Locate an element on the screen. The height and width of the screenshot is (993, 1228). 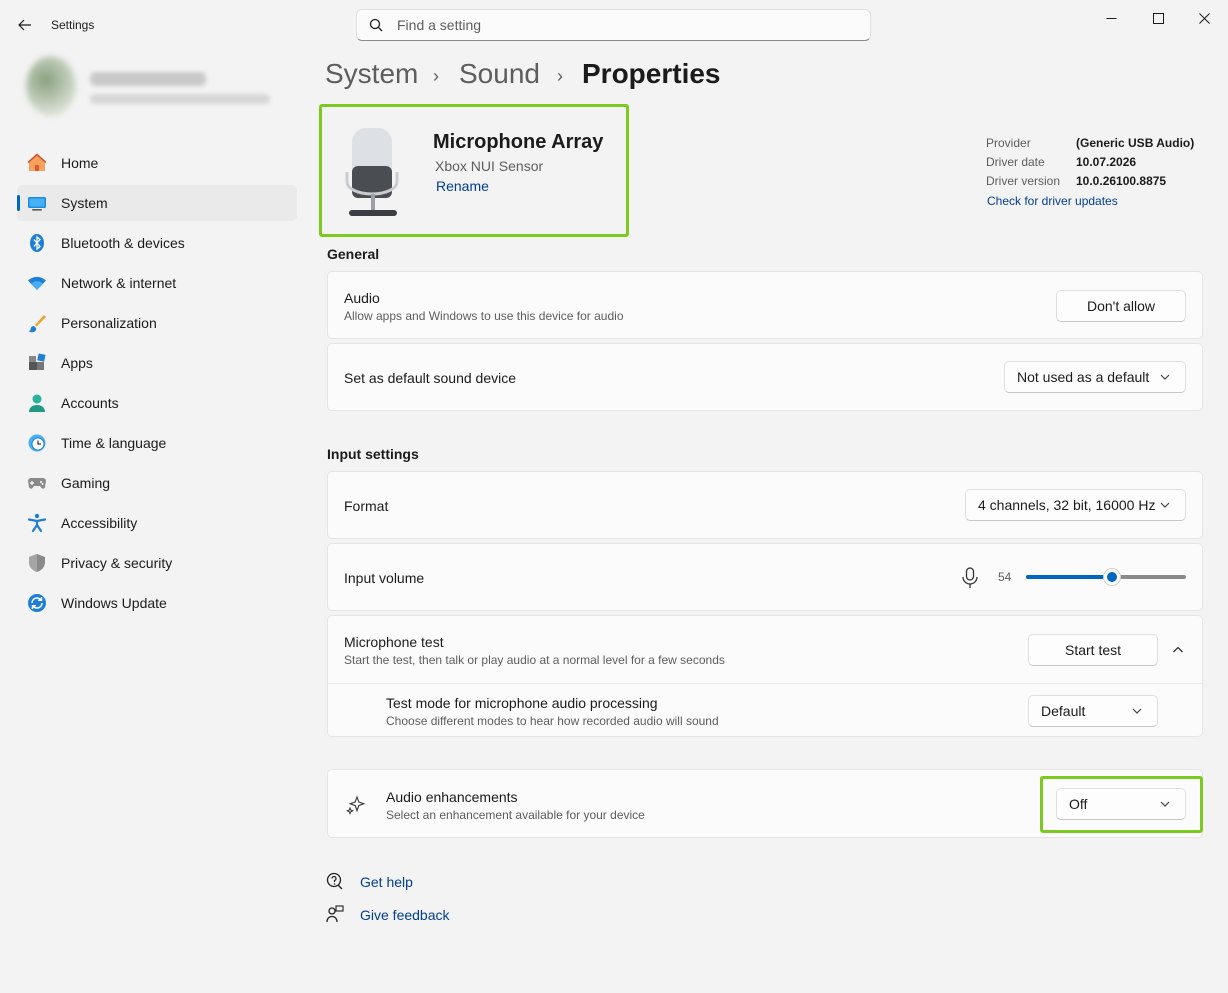
search-box is located at coordinates (613, 25).